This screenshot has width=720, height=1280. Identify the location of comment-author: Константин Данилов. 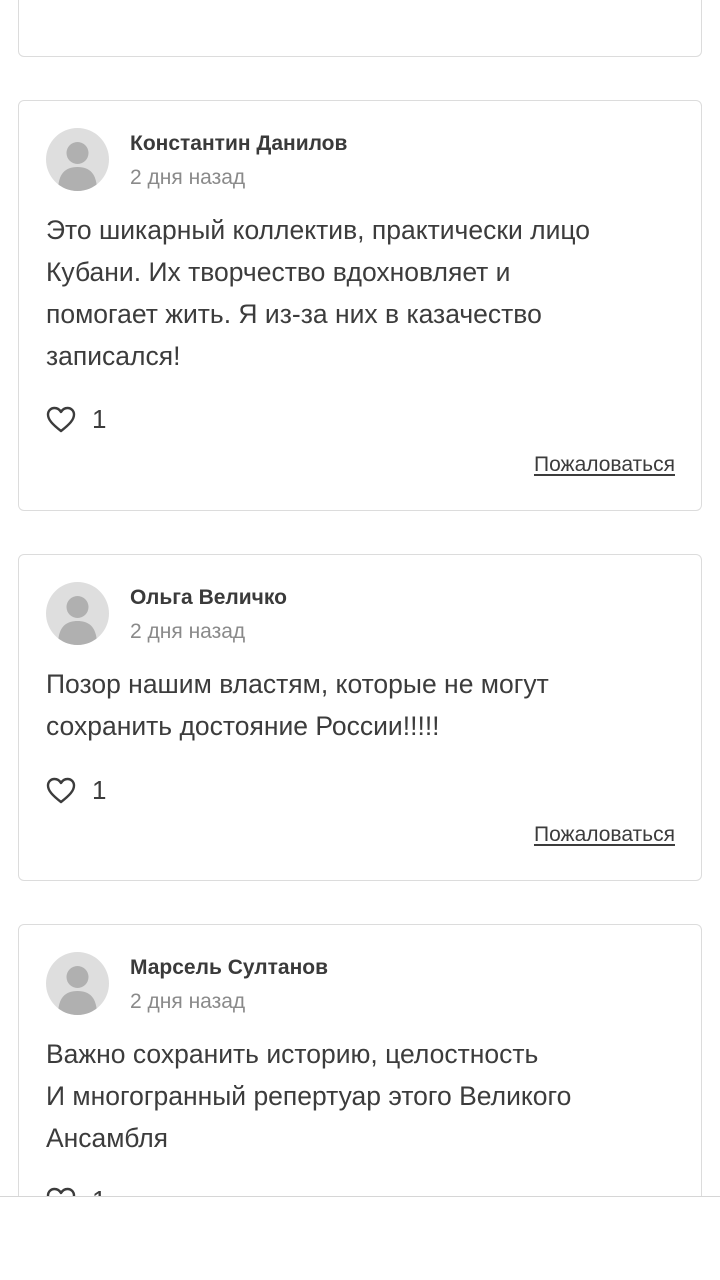
(238, 144).